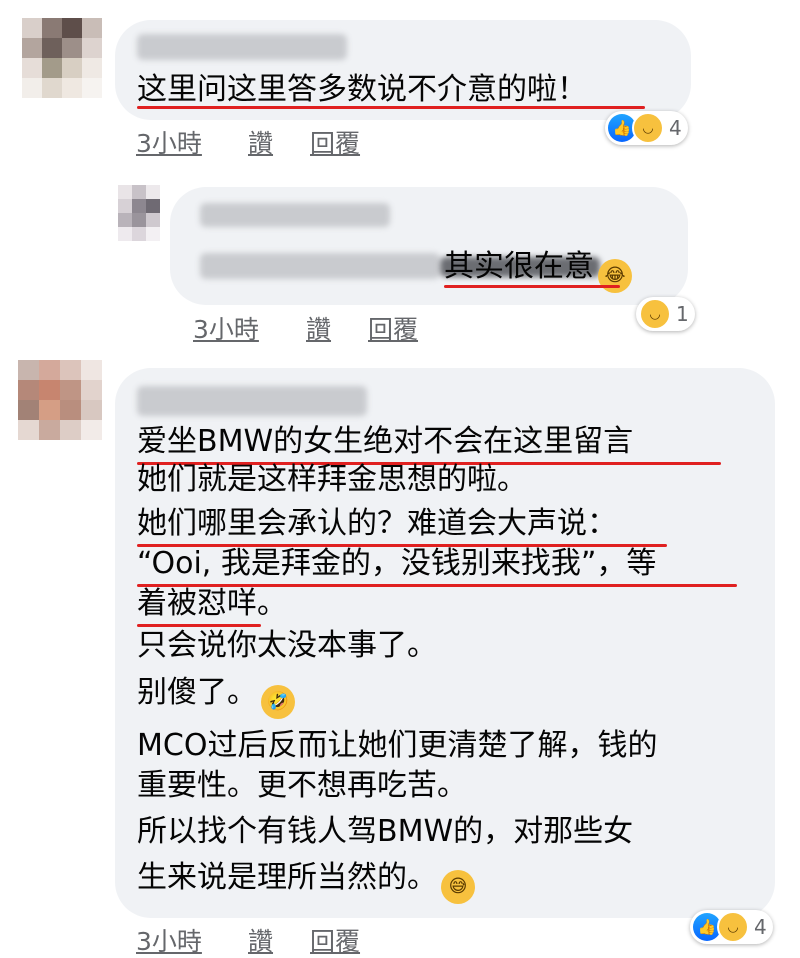 This screenshot has width=800, height=958. Describe the element at coordinates (385, 441) in the screenshot. I see `comment-text-line: 爱坐BMW的女生绝对不会在这里留言` at that location.